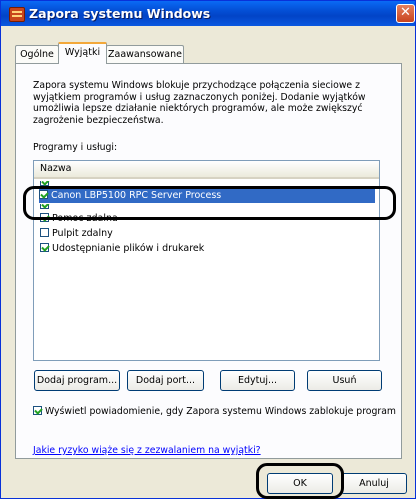 The width and height of the screenshot is (416, 499). What do you see at coordinates (208, 219) in the screenshot?
I see `list-item-remote-assistance: Pomoc zdalna` at bounding box center [208, 219].